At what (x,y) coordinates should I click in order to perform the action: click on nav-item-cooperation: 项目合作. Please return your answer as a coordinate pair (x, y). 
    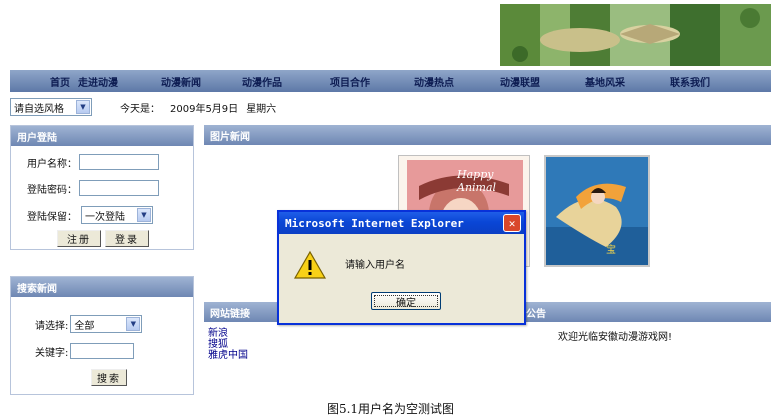
    Looking at the image, I should click on (350, 81).